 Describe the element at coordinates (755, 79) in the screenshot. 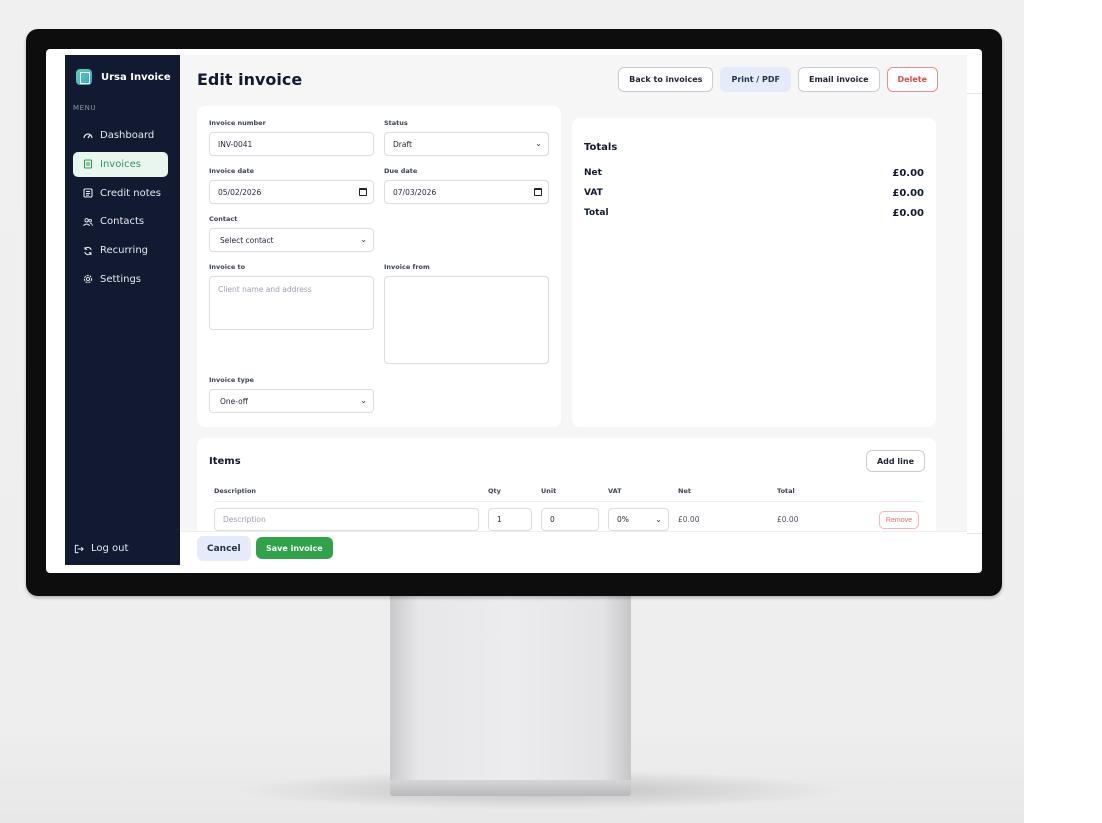

I see `print-pdf-button: Print / PDF` at that location.